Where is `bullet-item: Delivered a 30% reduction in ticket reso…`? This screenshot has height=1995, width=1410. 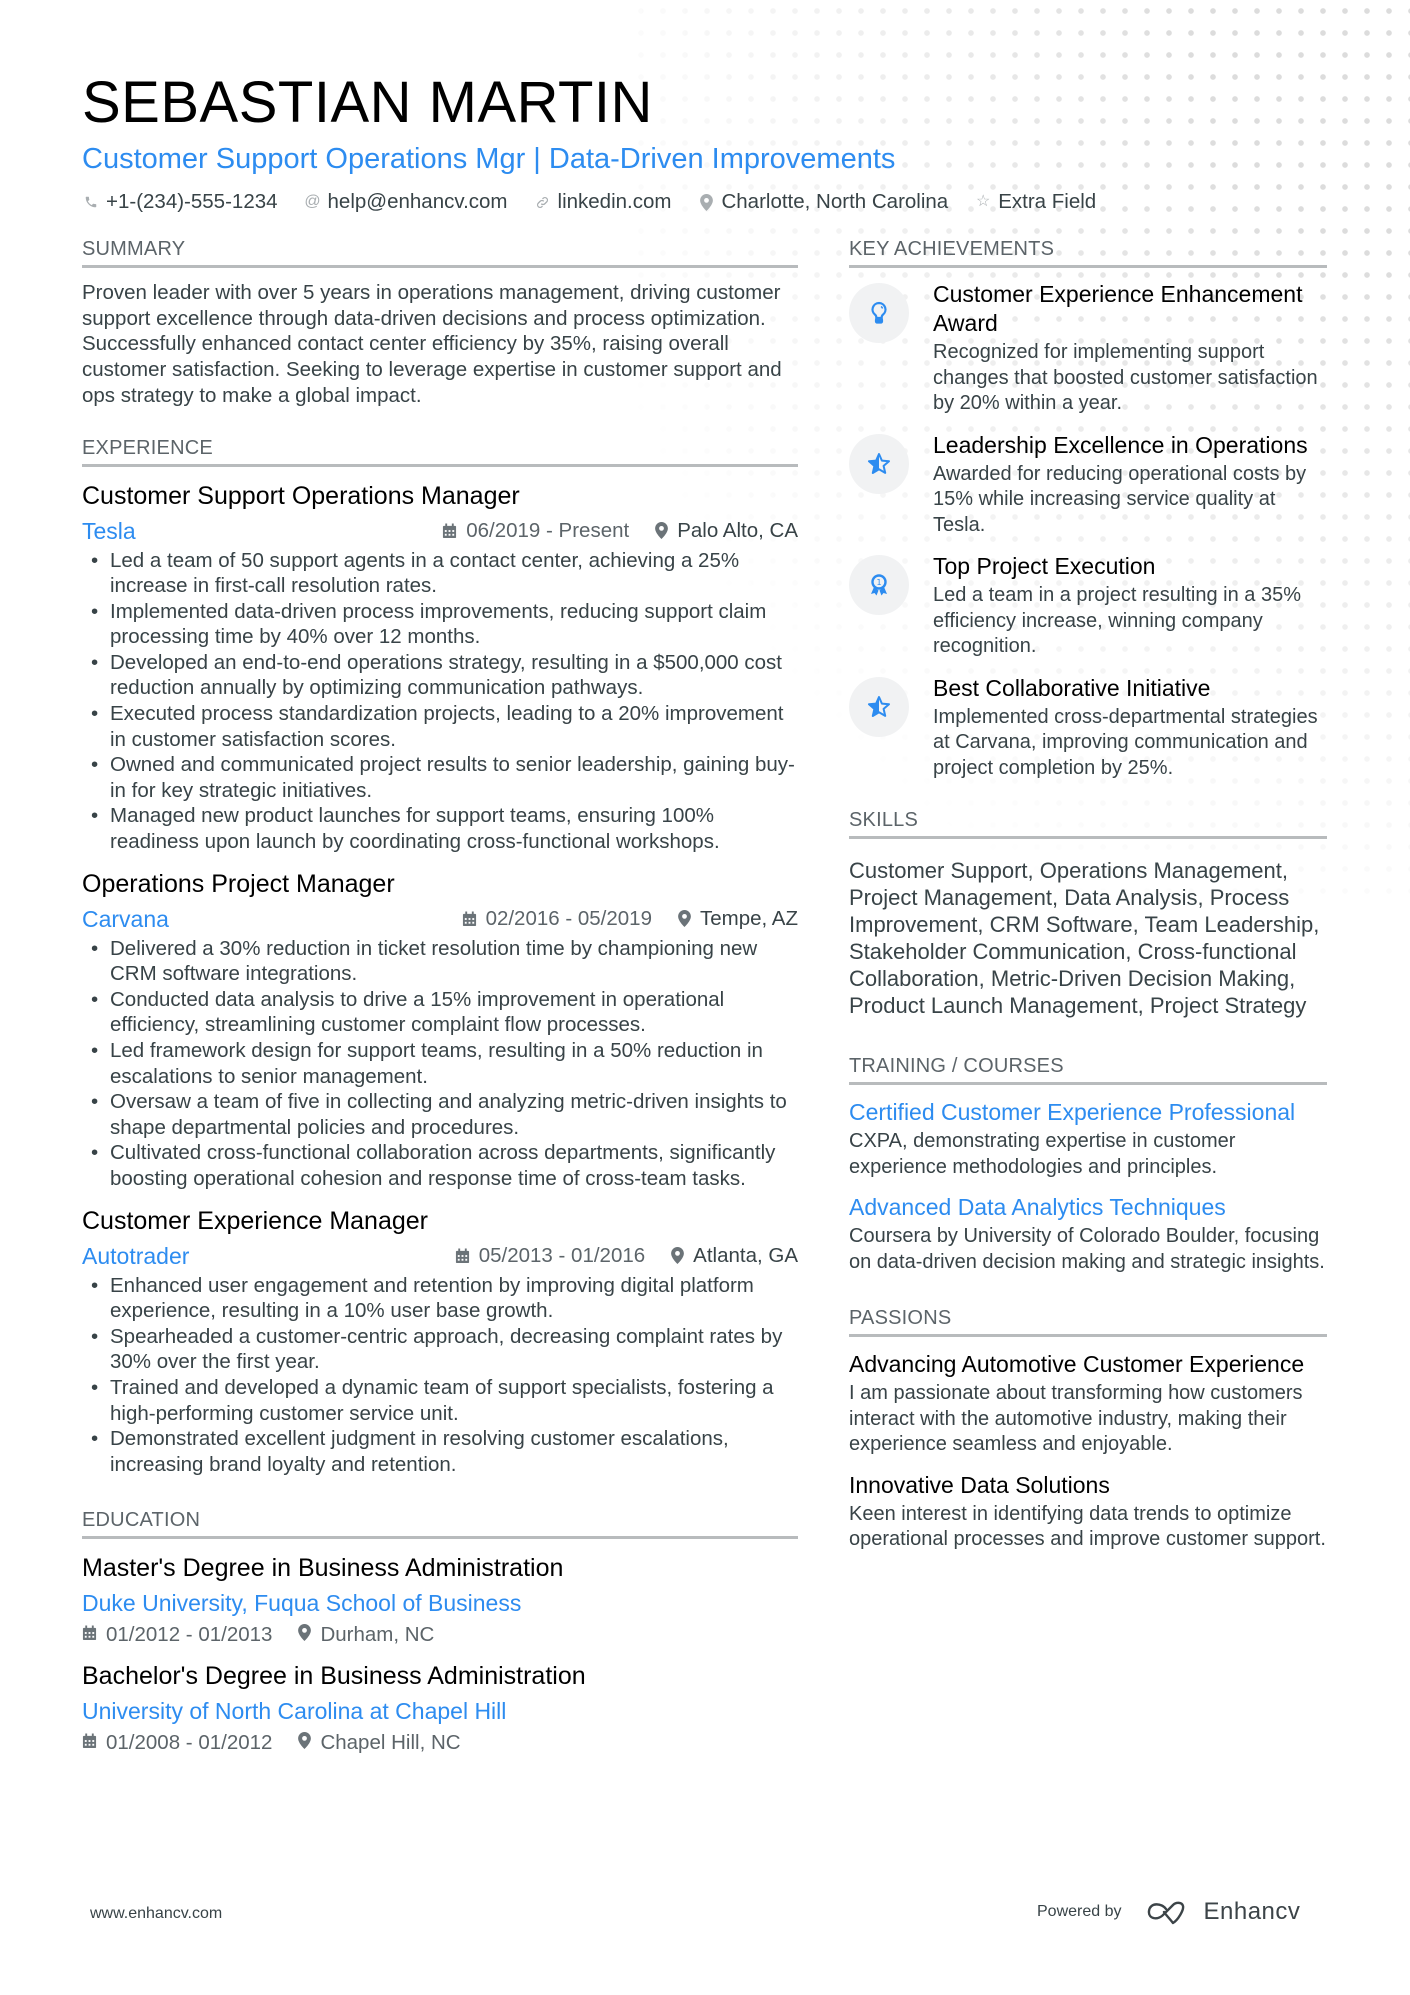
bullet-item: Delivered a 30% reduction in ticket reso… is located at coordinates (440, 961).